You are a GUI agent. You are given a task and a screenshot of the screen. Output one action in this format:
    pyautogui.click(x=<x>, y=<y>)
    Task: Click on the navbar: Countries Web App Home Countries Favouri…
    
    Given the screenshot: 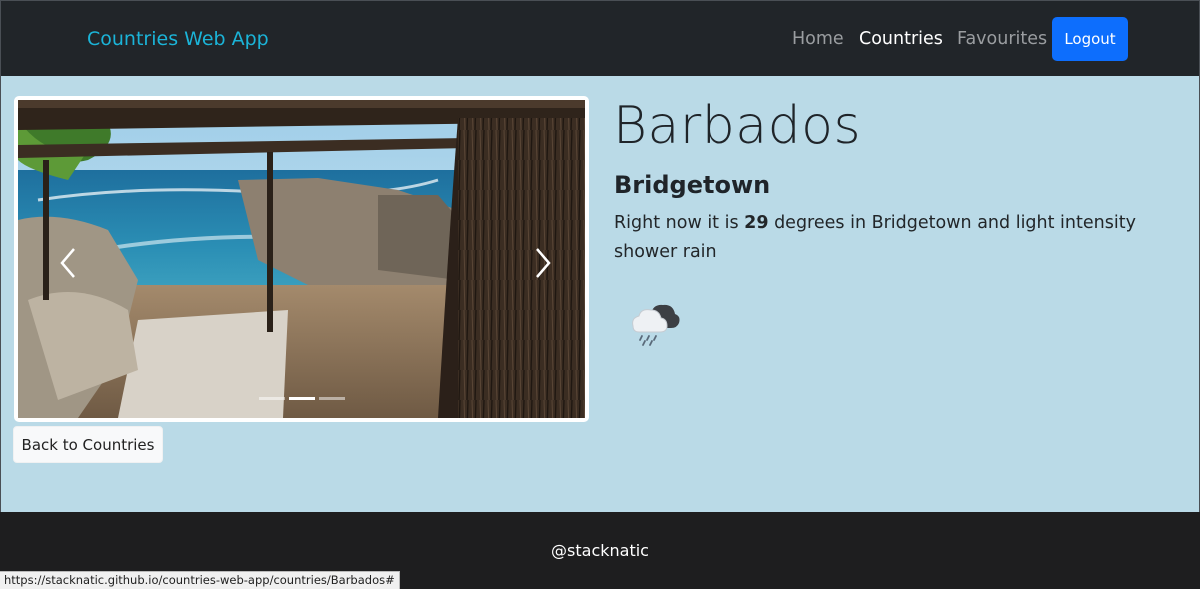 What is the action you would take?
    pyautogui.click(x=600, y=38)
    